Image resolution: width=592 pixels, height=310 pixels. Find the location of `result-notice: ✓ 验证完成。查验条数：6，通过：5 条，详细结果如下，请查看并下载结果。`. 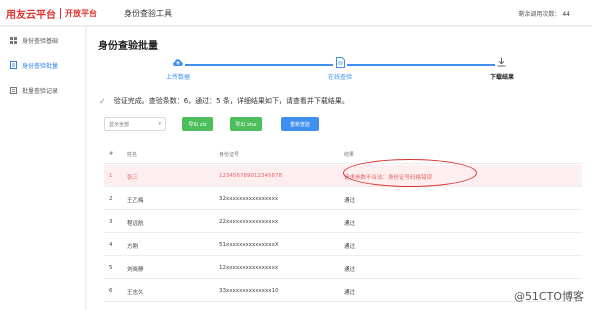

result-notice: ✓ 验证完成。查验条数：6，通过：5 条，详细结果如下，请查看并下载结果。 is located at coordinates (224, 101).